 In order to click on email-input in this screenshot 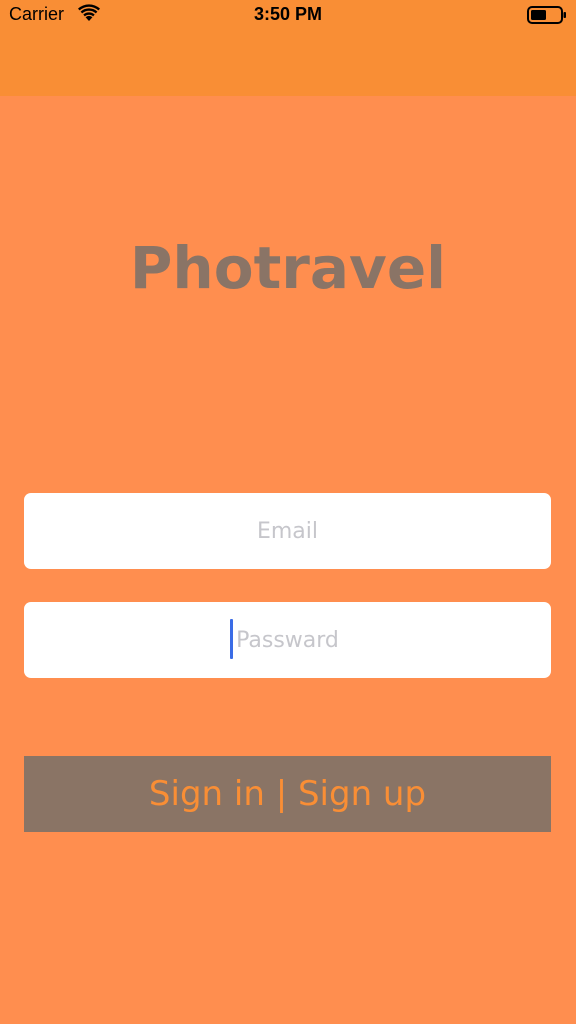, I will do `click(287, 531)`.